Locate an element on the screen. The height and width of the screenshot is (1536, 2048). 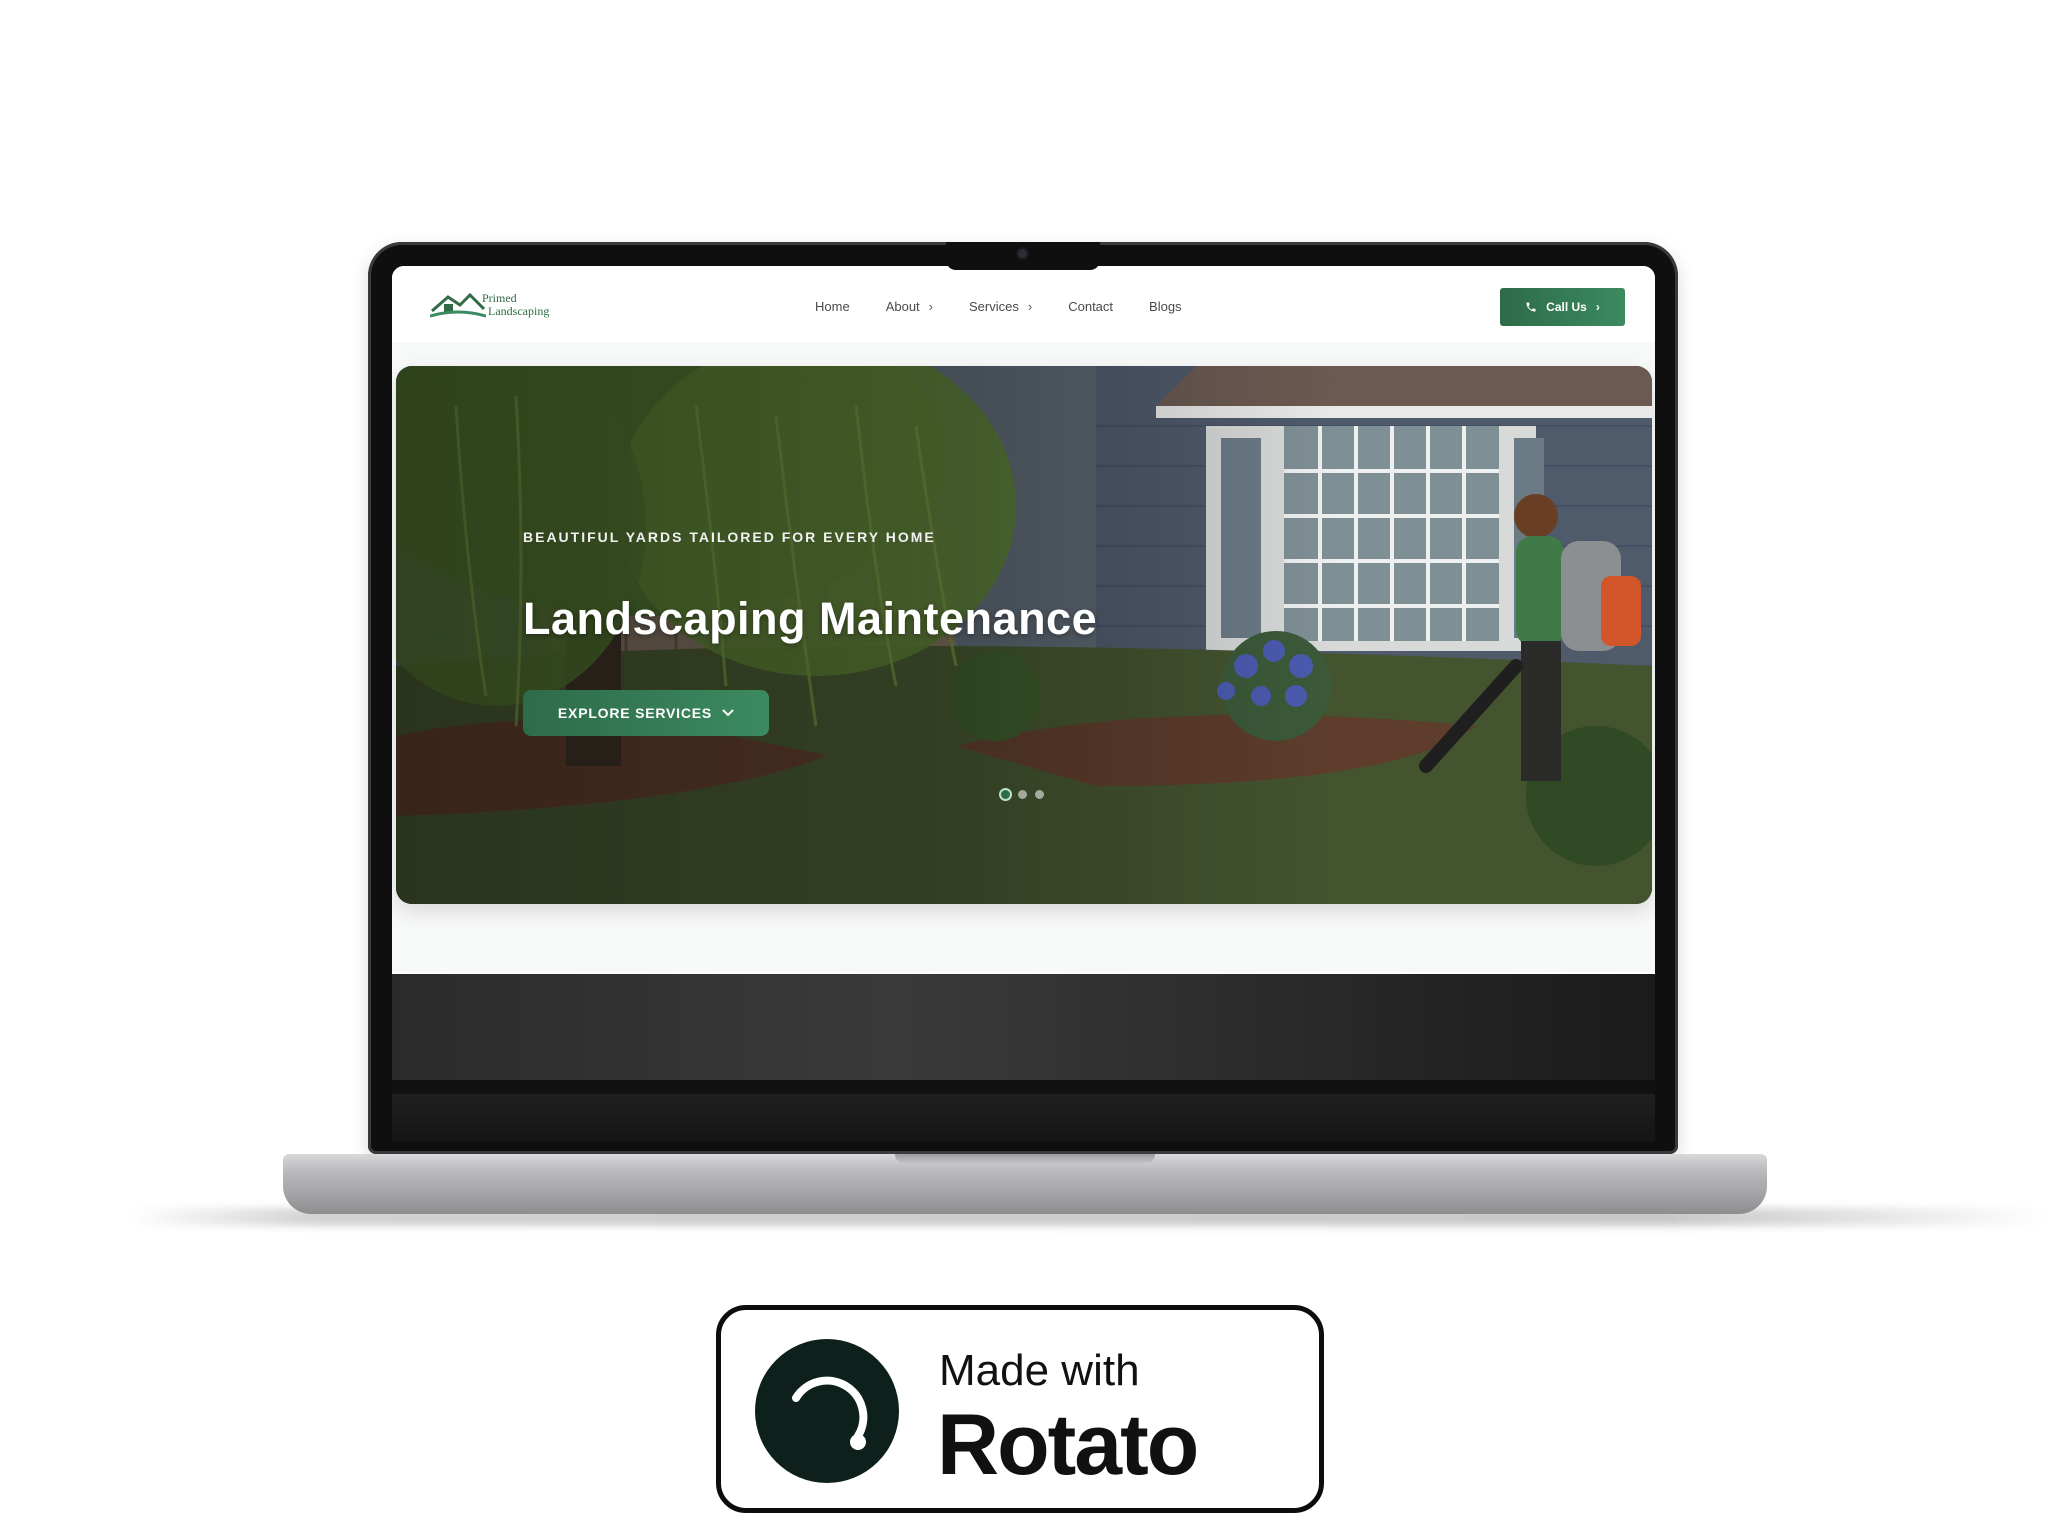
slider-dots is located at coordinates (1022, 794).